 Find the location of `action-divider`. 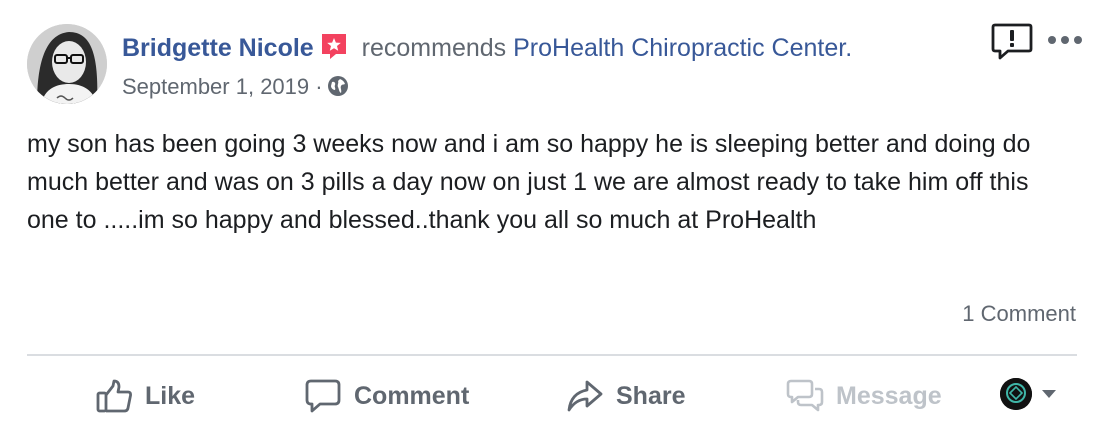

action-divider is located at coordinates (552, 355).